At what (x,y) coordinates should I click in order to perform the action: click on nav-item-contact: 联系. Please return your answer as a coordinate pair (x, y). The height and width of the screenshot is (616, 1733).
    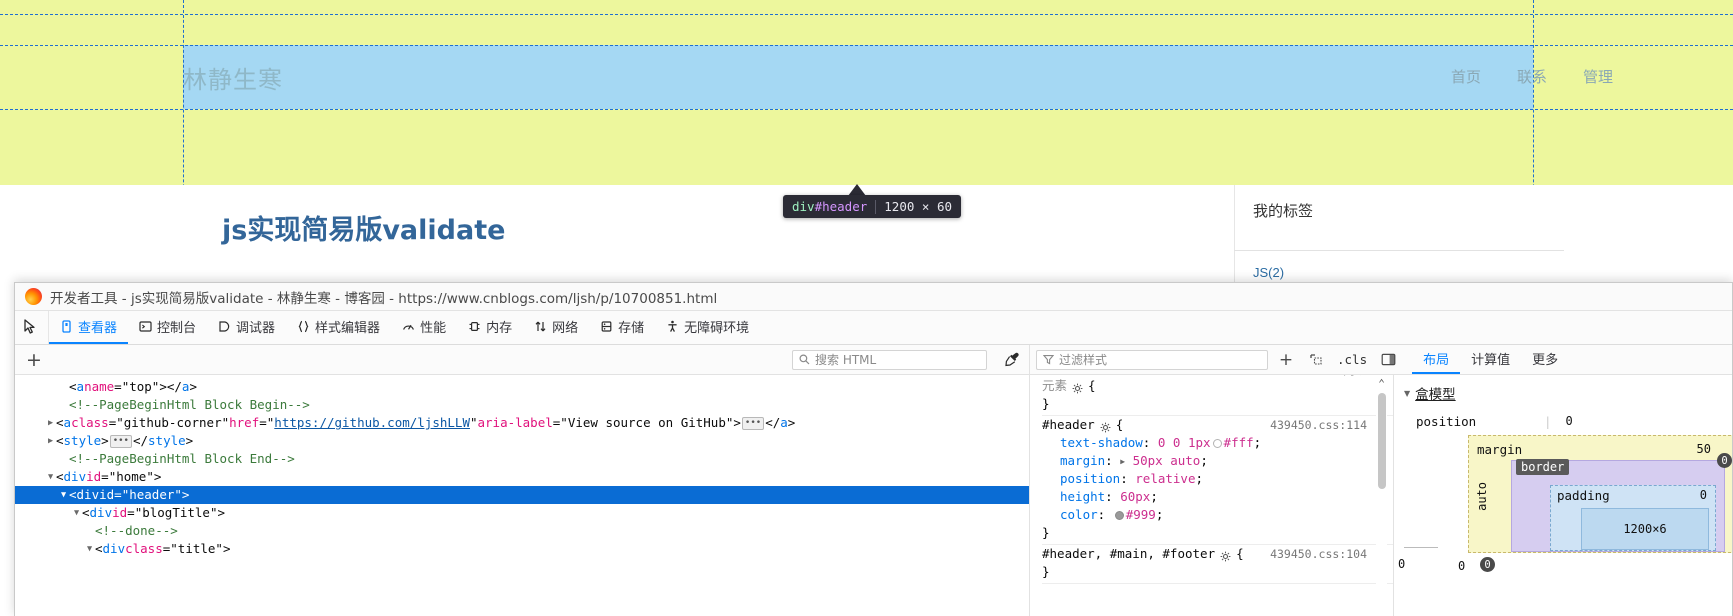
    Looking at the image, I should click on (1532, 76).